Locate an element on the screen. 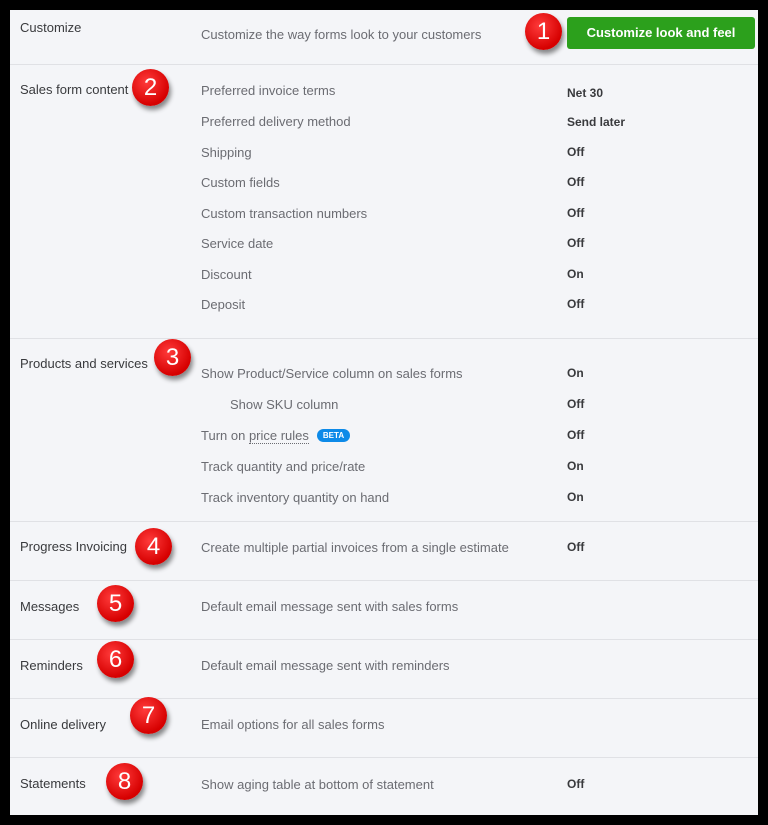 This screenshot has height=825, width=768. setting-label-prefix: Turn on is located at coordinates (225, 435).